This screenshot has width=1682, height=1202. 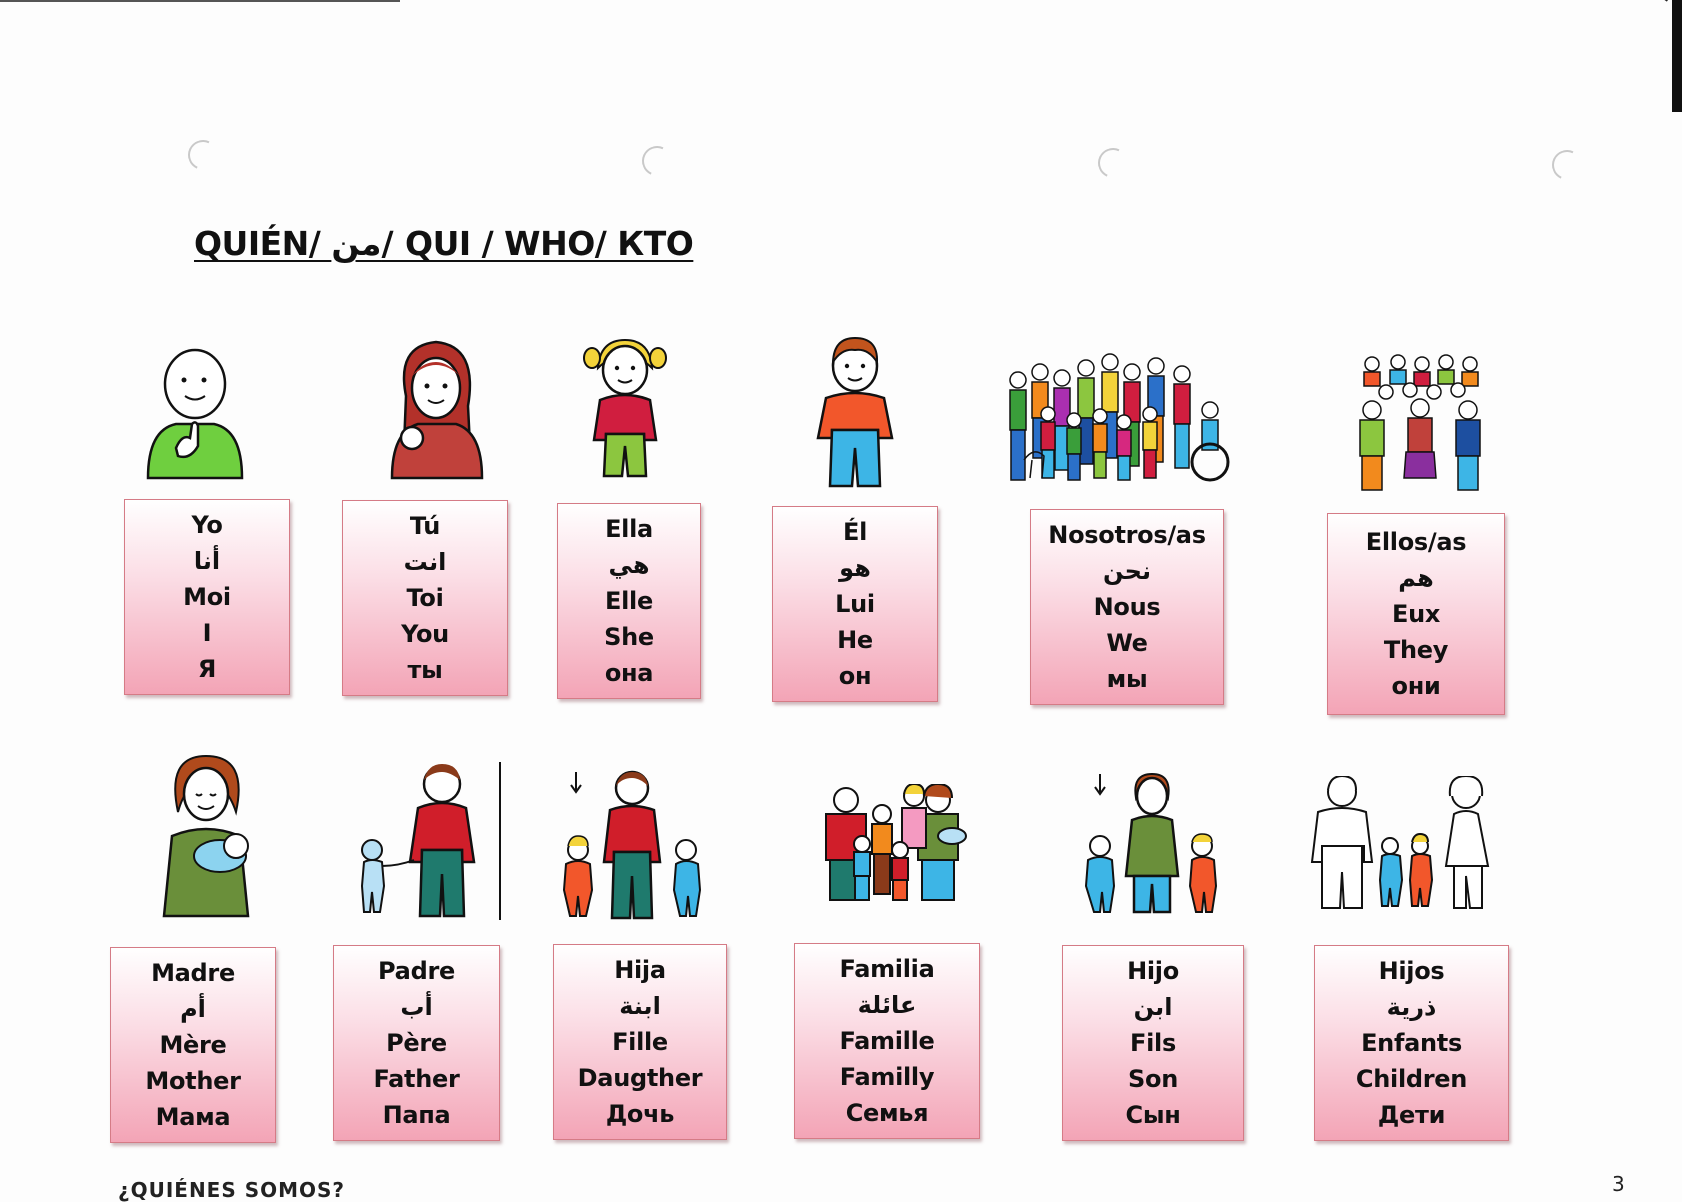 I want to click on card-word-ar: هو, so click(x=855, y=568).